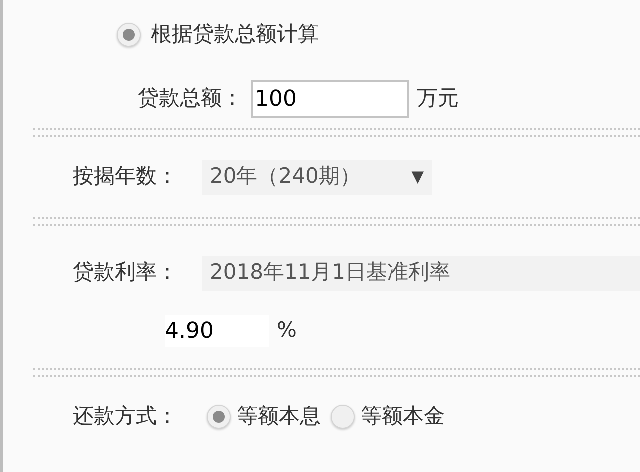 This screenshot has height=472, width=640. Describe the element at coordinates (317, 177) in the screenshot. I see `dropdown: 20年（240期） ▼` at that location.